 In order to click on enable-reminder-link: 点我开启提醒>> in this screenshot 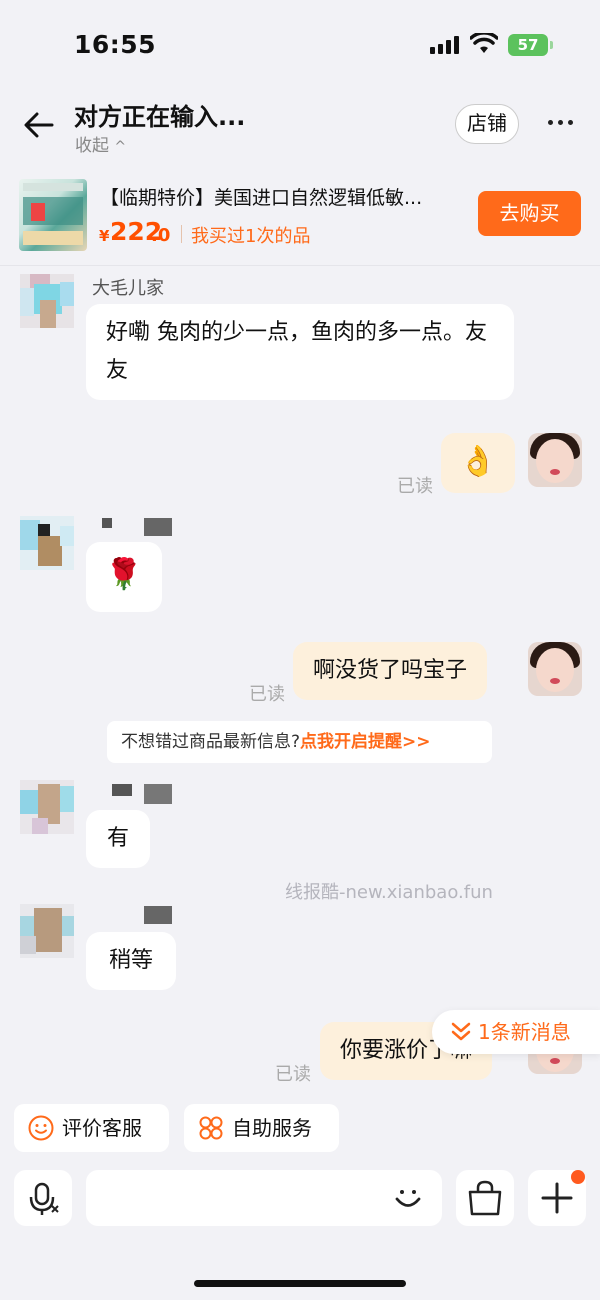, I will do `click(365, 742)`.